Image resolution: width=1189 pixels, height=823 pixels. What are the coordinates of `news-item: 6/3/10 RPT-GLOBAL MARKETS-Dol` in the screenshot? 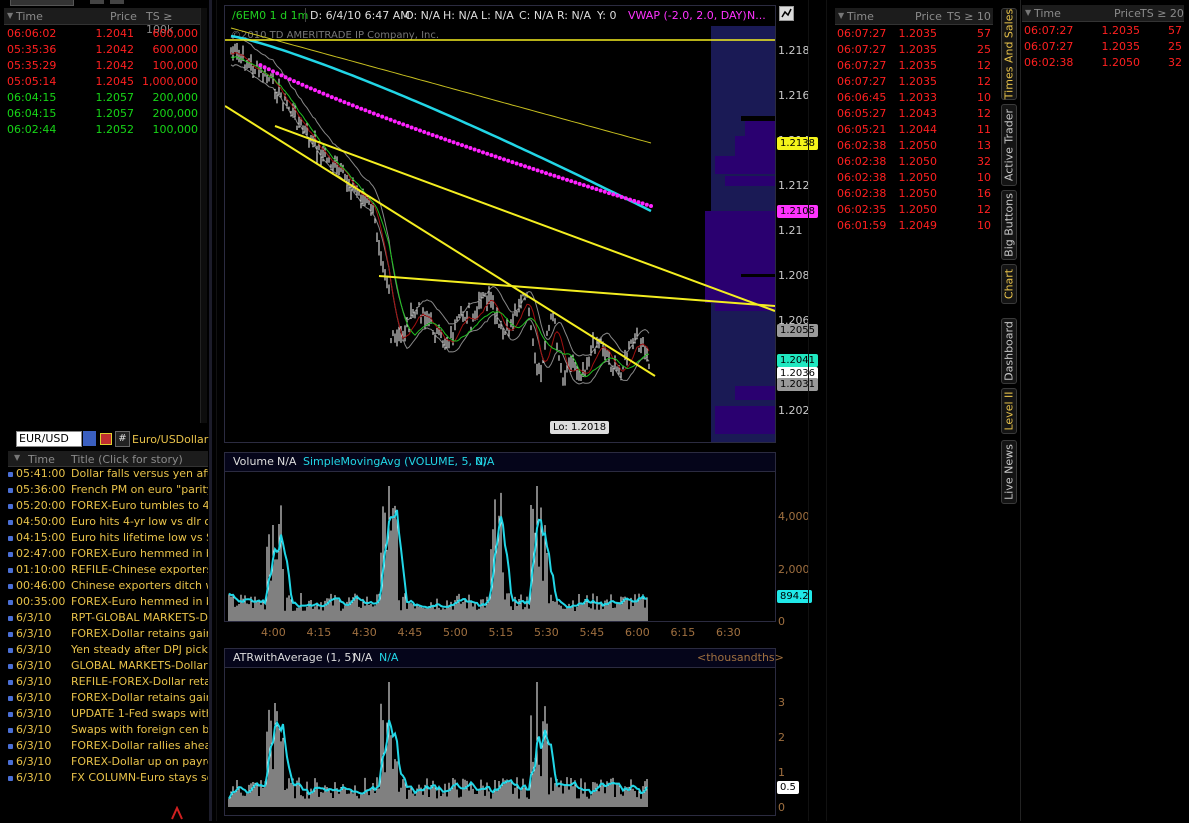 It's located at (108, 619).